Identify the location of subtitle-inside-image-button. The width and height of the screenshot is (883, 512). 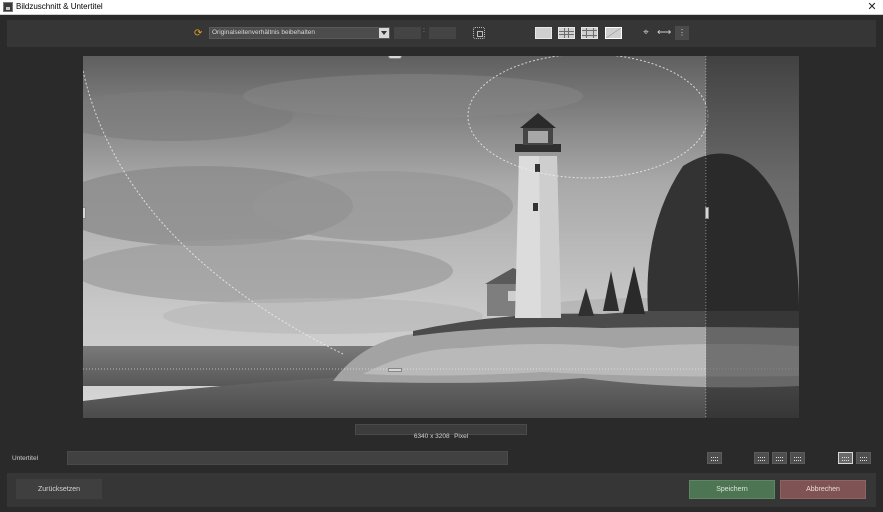
(845, 458).